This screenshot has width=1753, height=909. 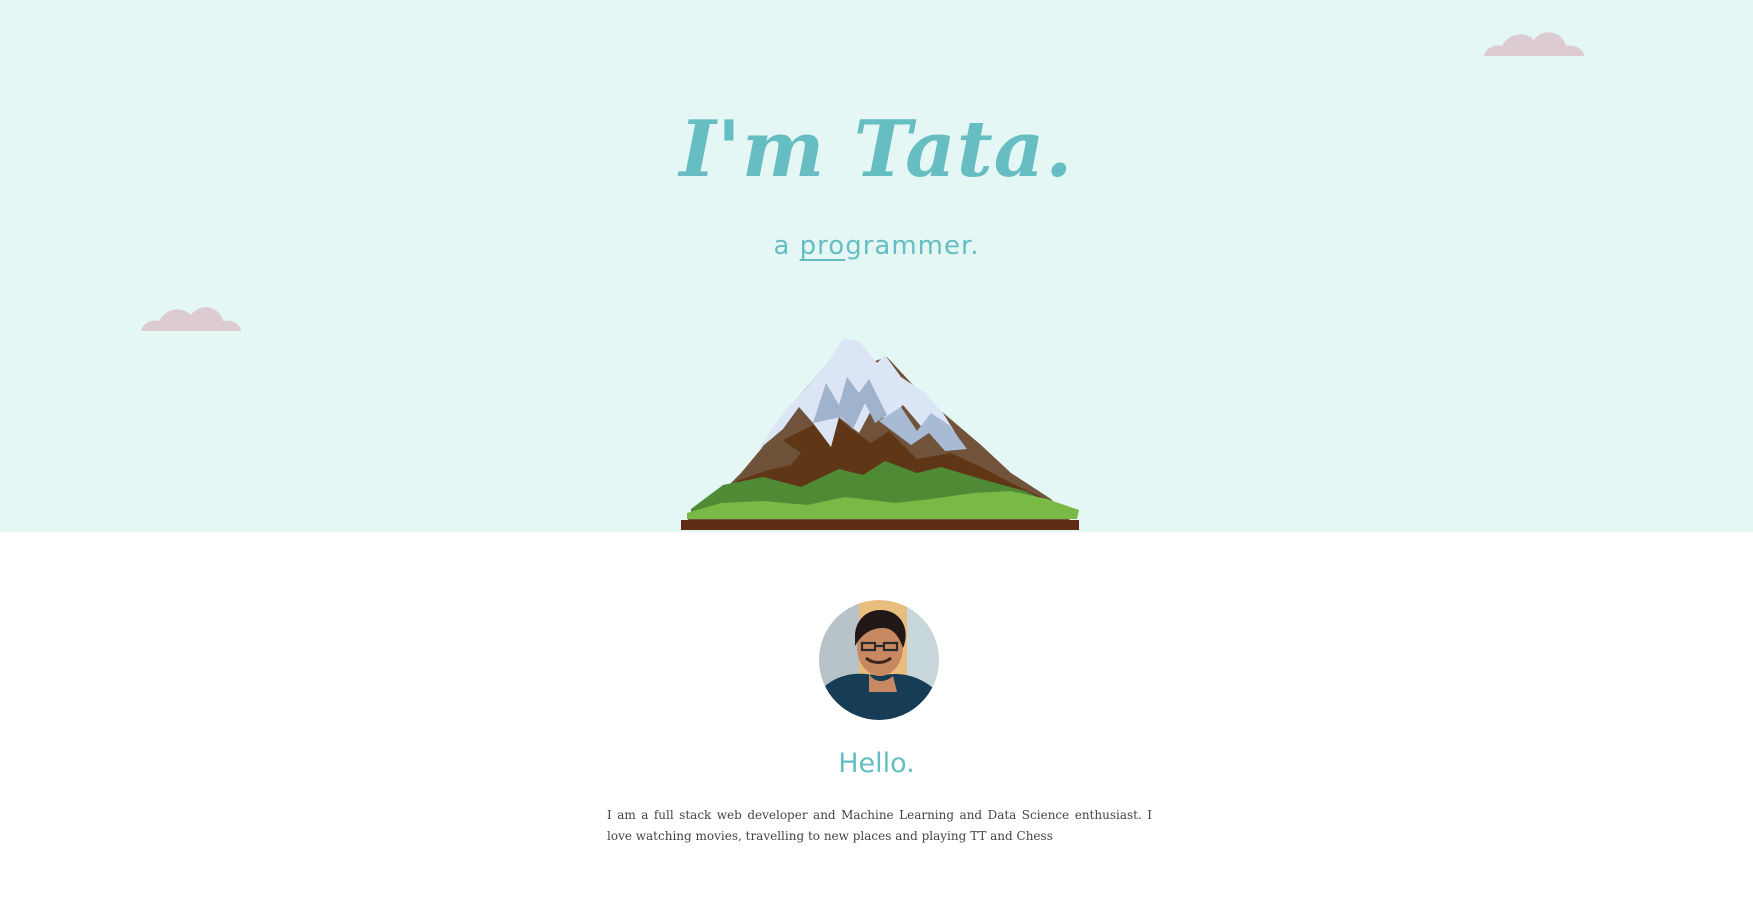 I want to click on subtitle-typed-text: pro, so click(x=822, y=246).